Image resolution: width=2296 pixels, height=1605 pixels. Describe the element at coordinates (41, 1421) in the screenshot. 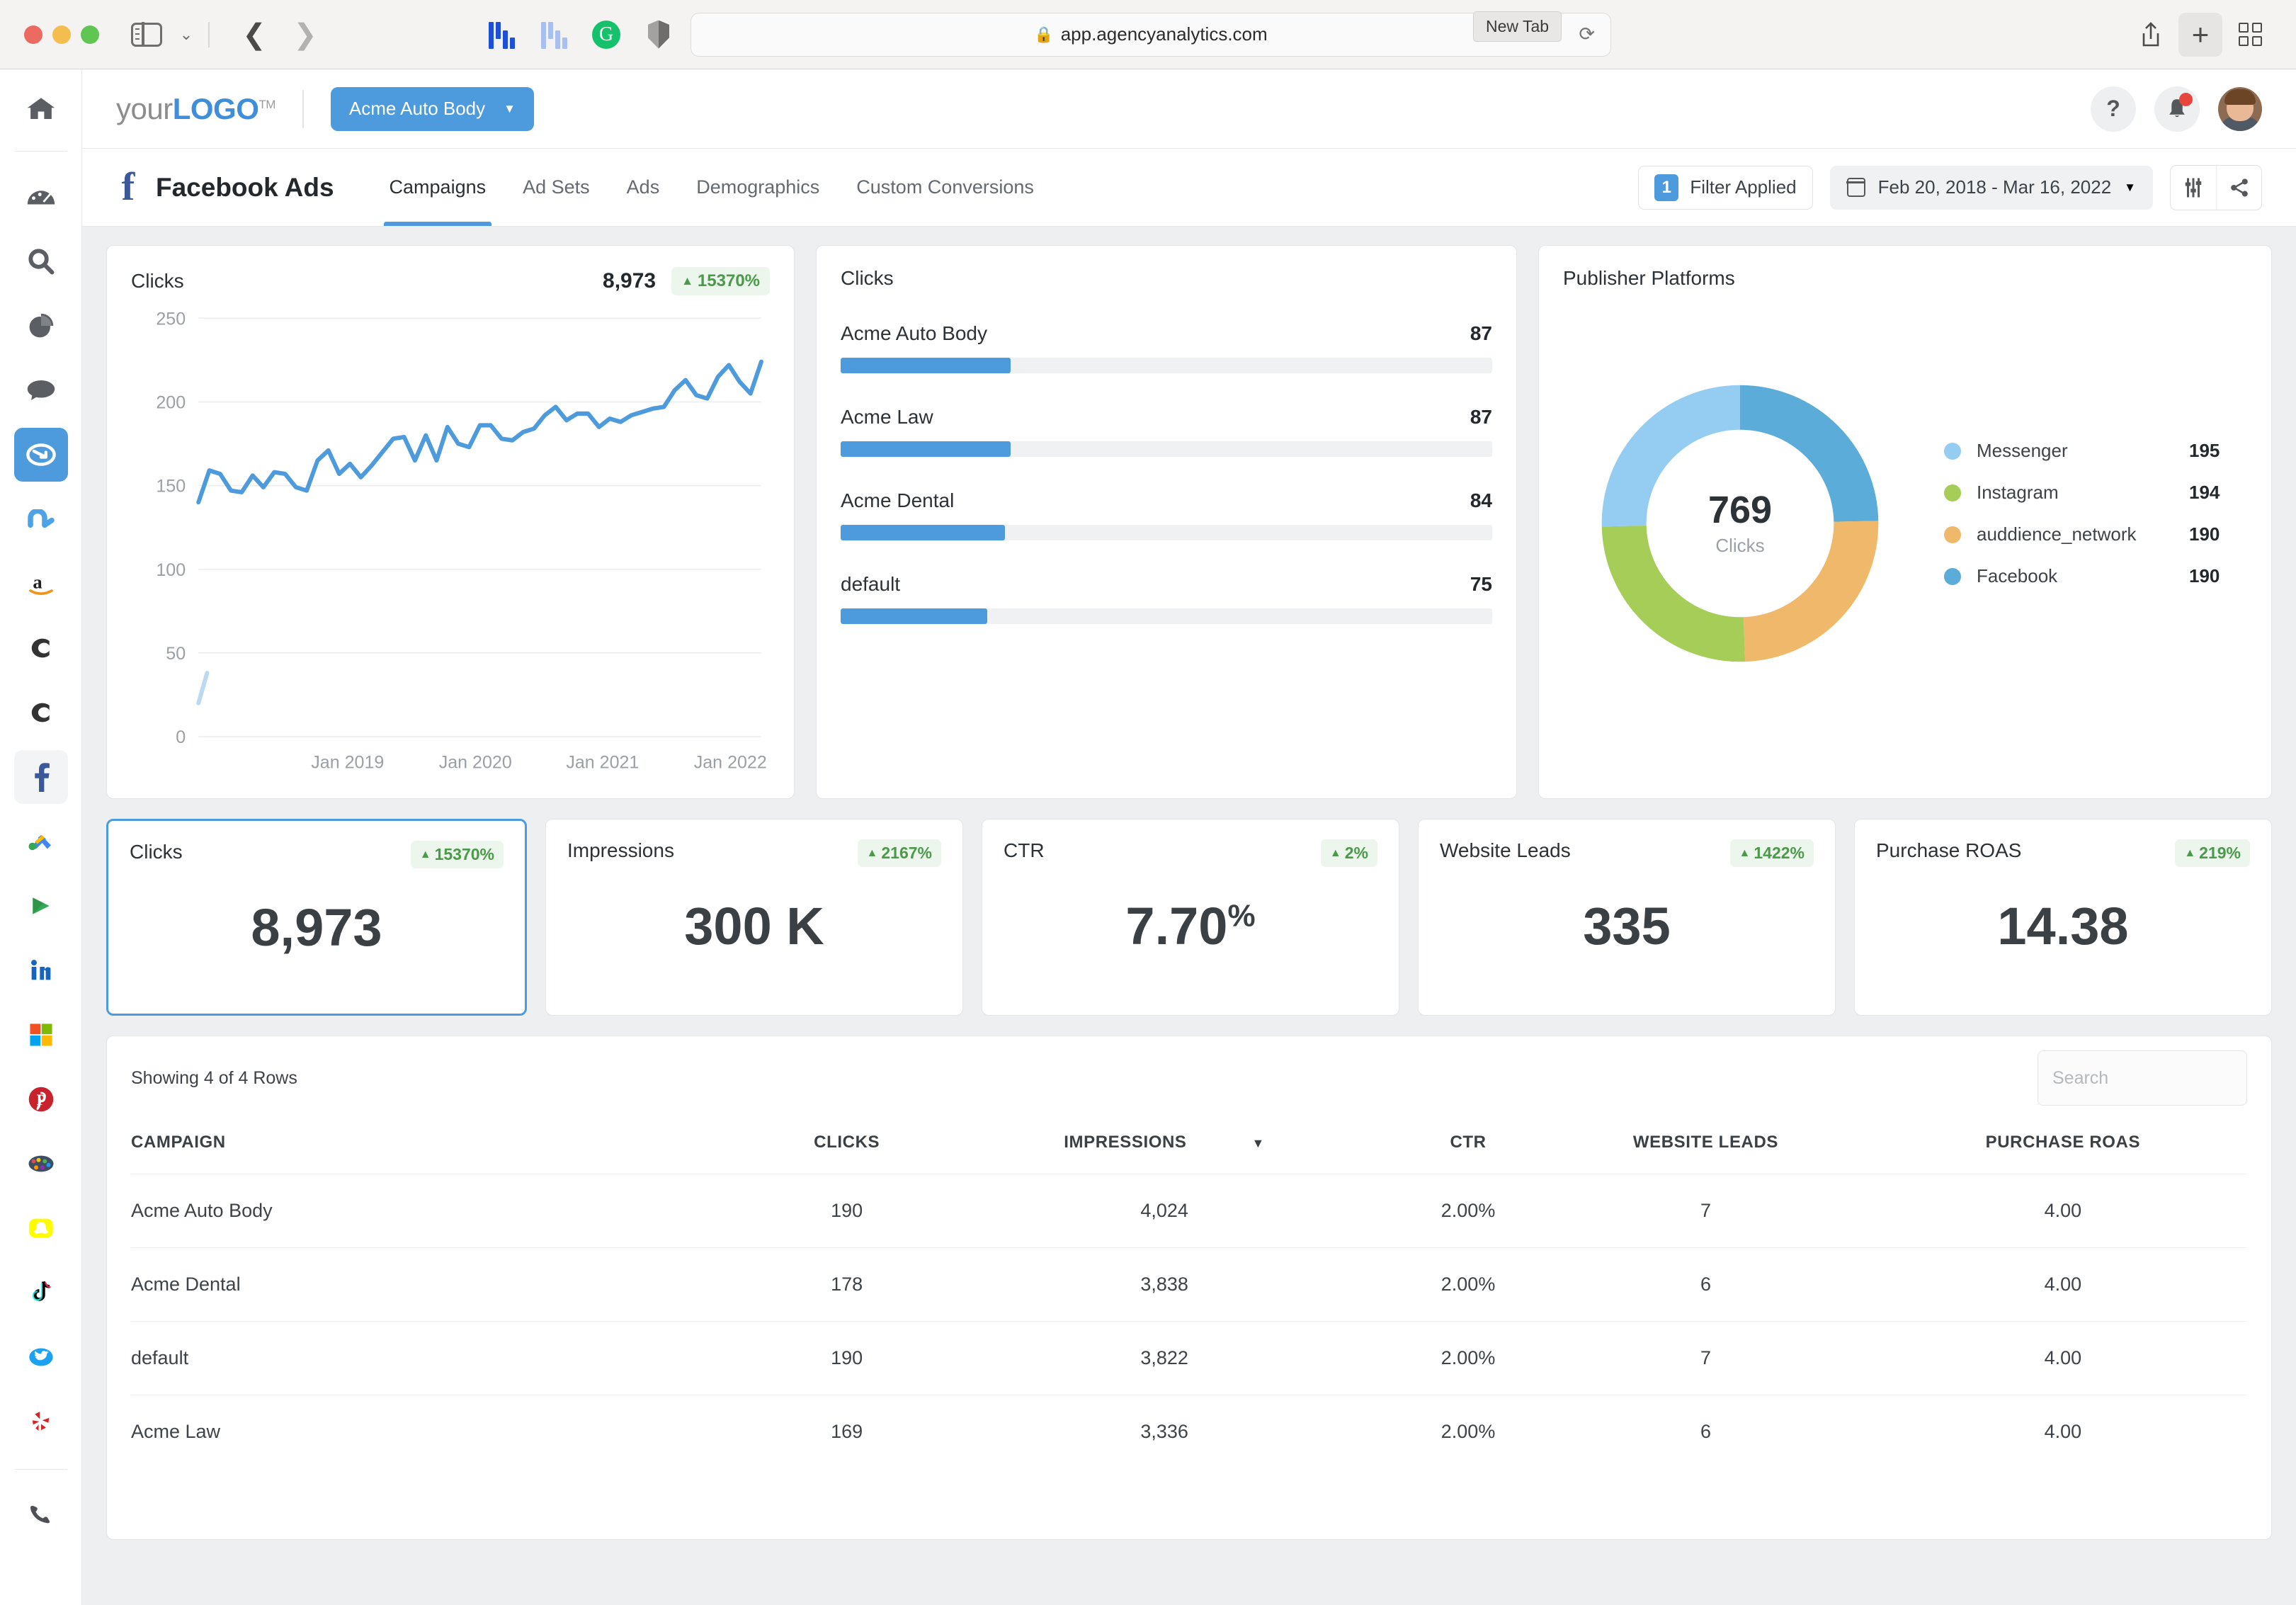

I see `sidebar-item-yelp` at that location.